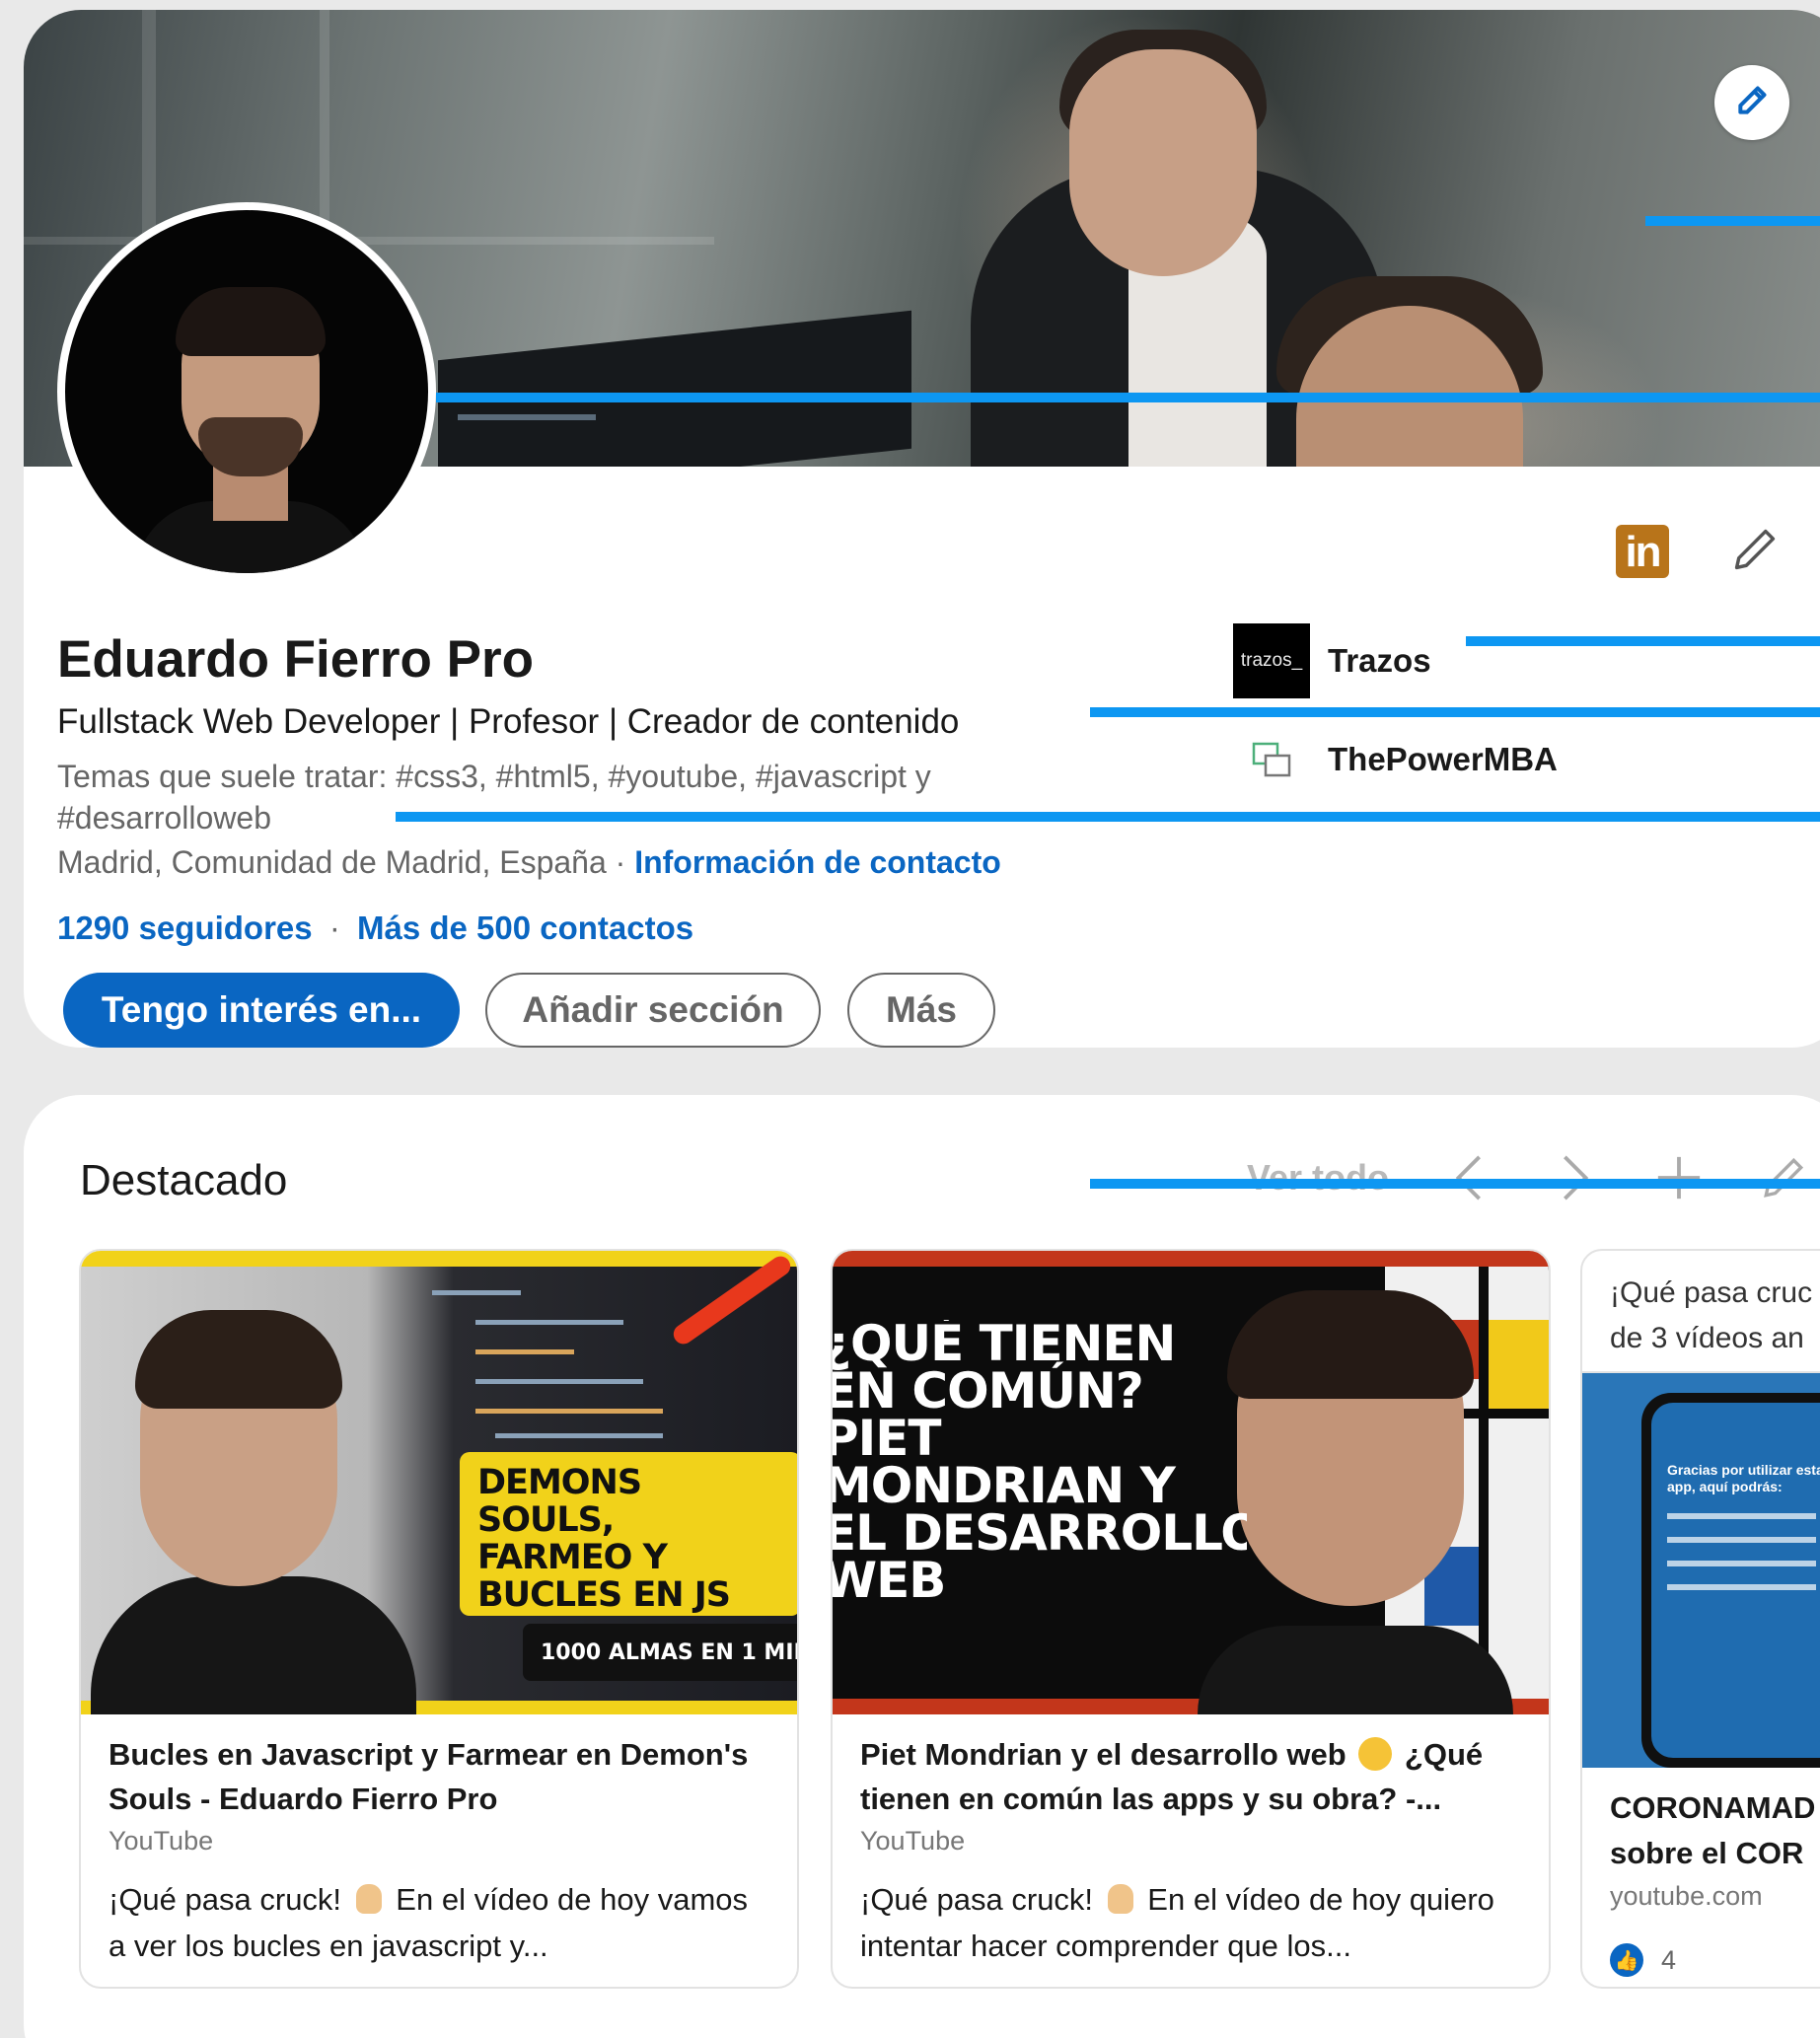 This screenshot has height=2038, width=1820. I want to click on company-name: ThePowerMBA, so click(1443, 759).